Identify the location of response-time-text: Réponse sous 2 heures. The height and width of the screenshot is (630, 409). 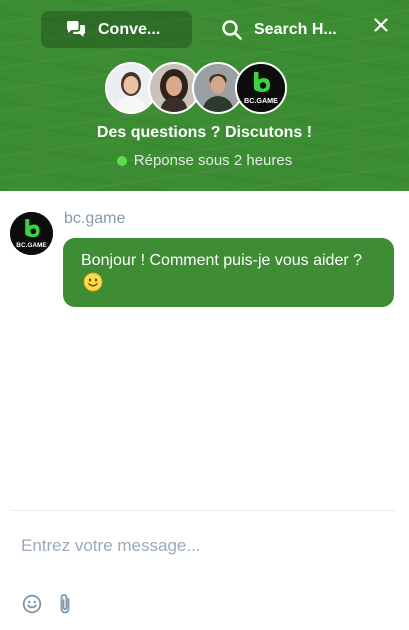
(213, 160).